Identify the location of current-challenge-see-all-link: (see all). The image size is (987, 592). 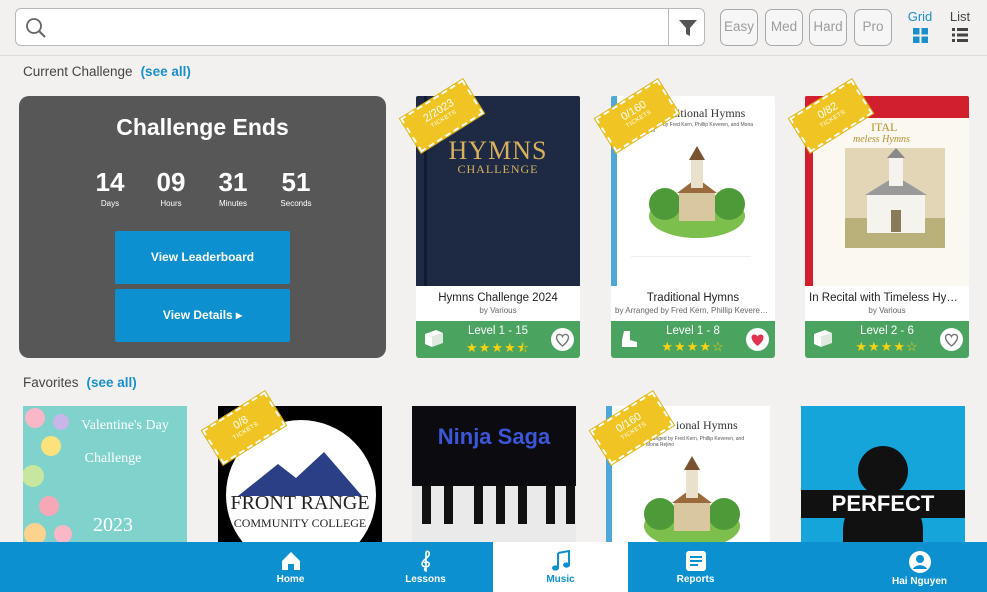
(166, 71).